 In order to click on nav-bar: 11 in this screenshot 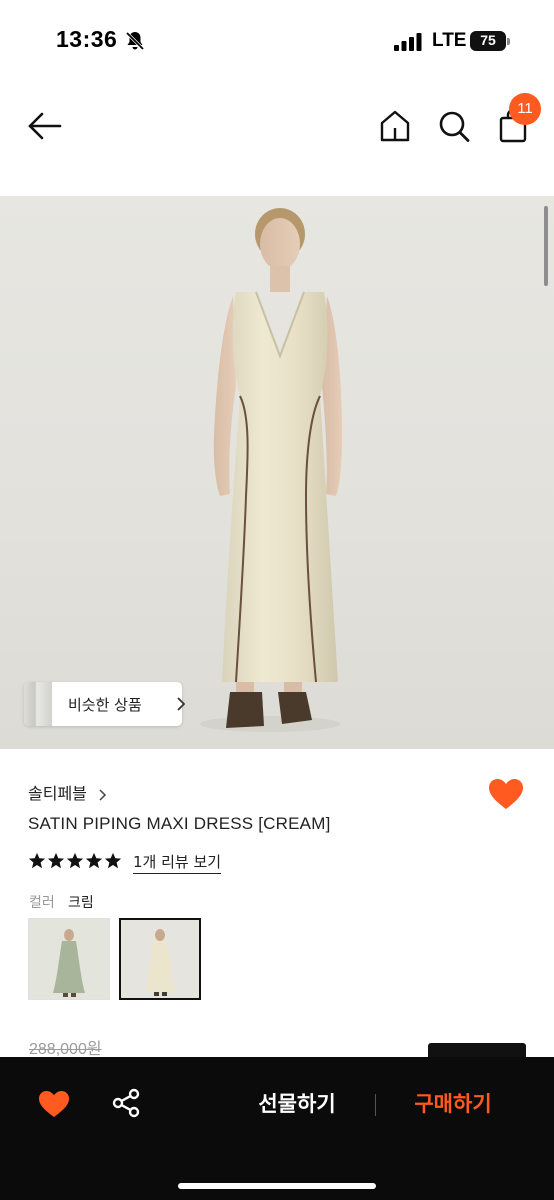, I will do `click(277, 128)`.